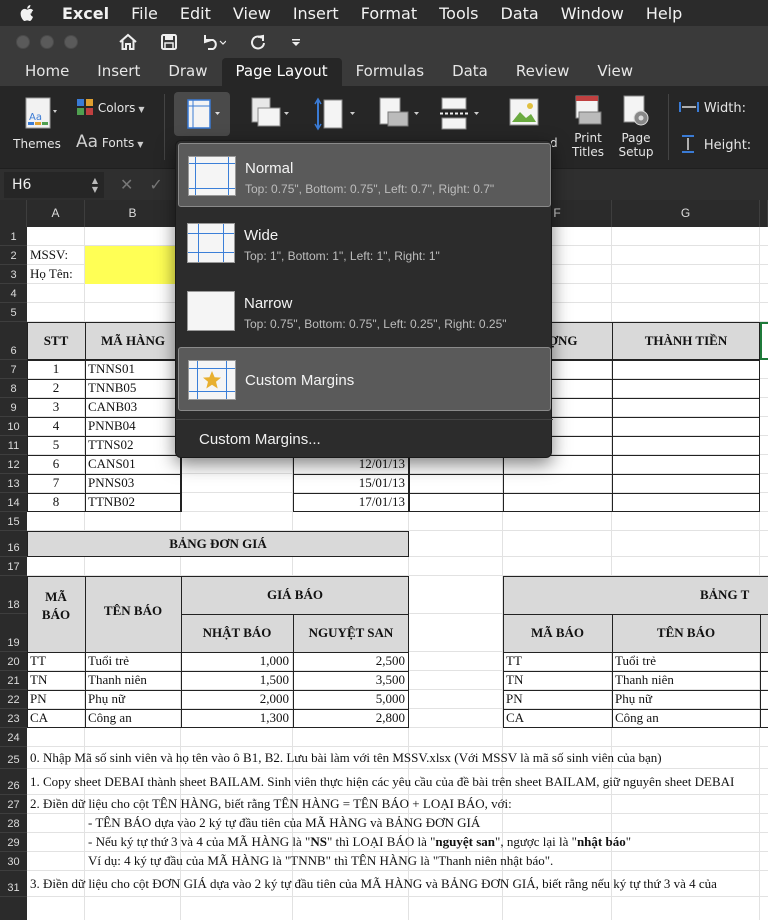  Describe the element at coordinates (281, 72) in the screenshot. I see `tab-page-layout: Page Layout` at that location.